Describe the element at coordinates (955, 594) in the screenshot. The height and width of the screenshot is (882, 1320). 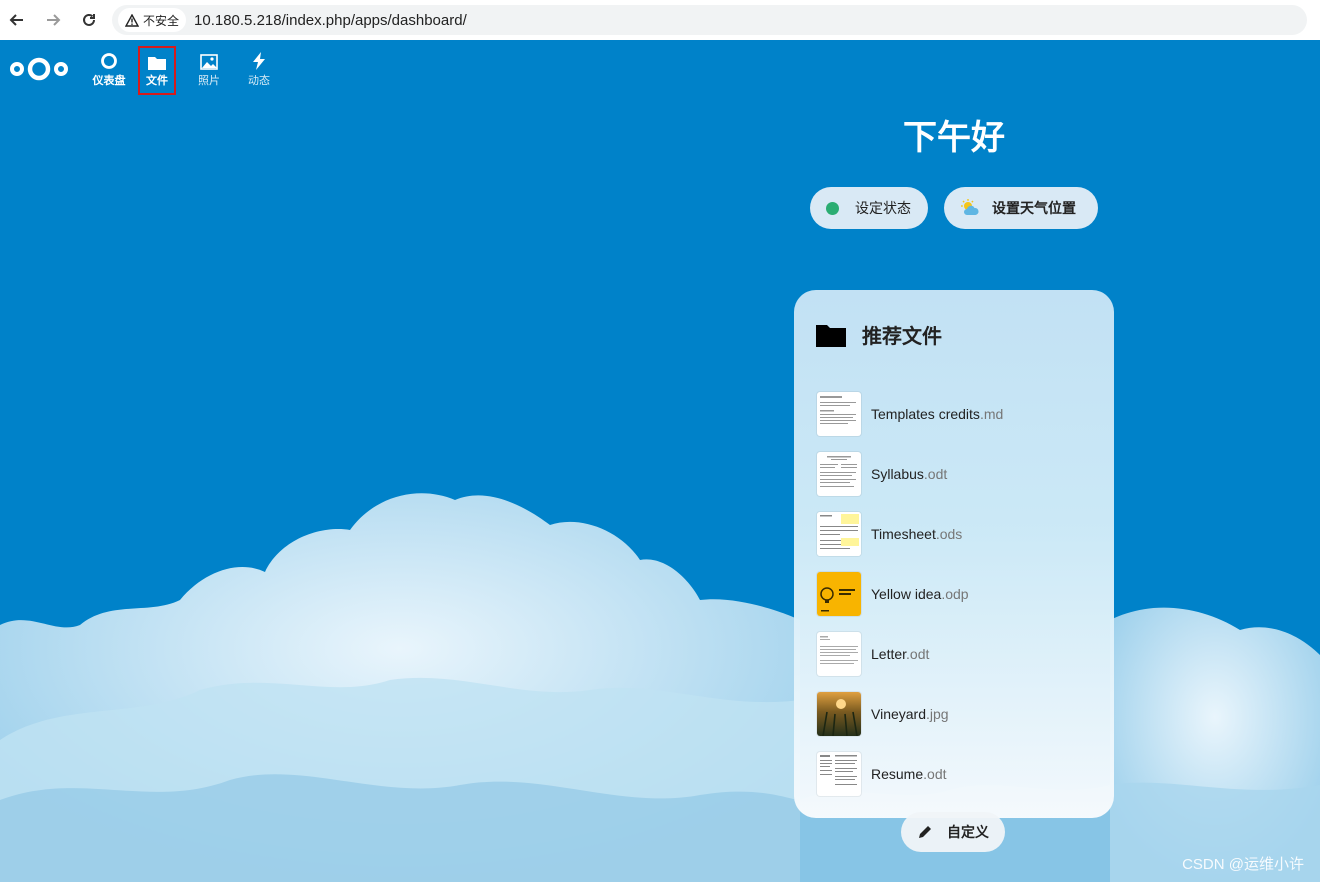
I see `file-extension: .odp` at that location.